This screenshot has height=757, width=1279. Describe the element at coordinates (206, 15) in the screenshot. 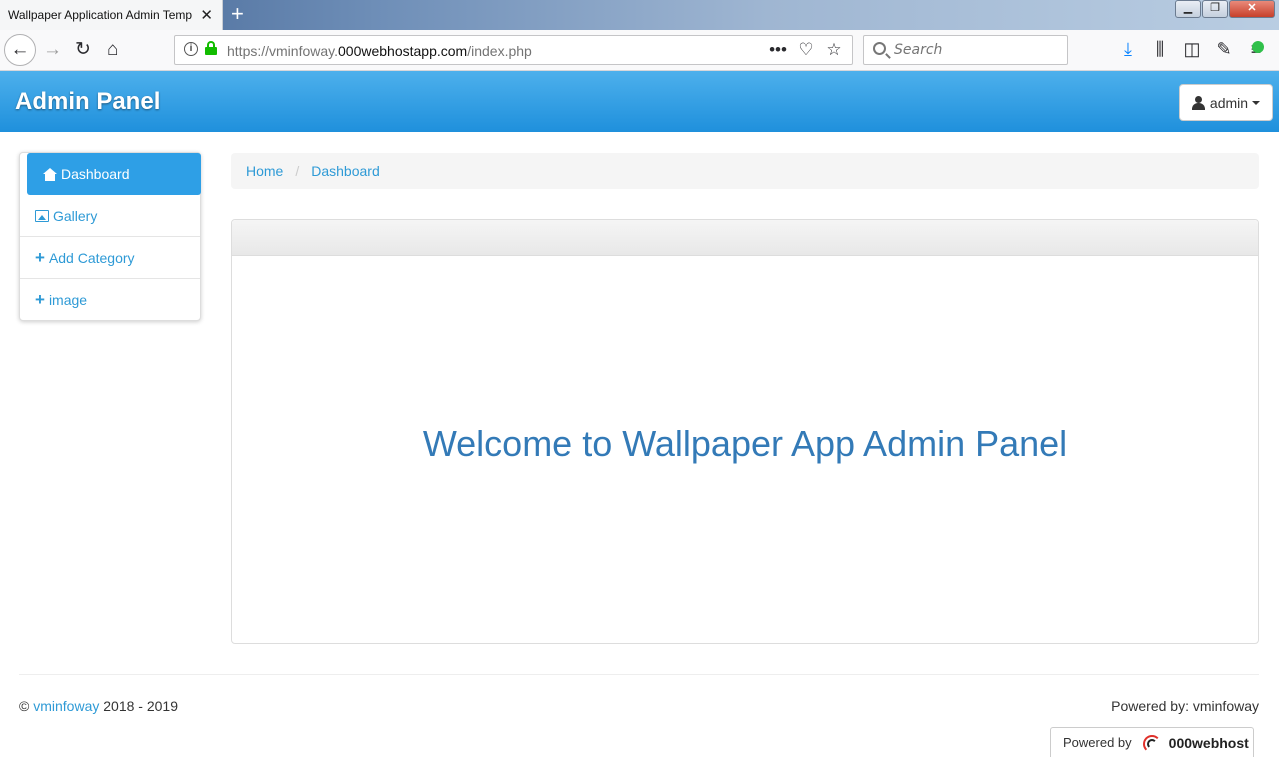

I see `tab-close-icon: ✕` at that location.